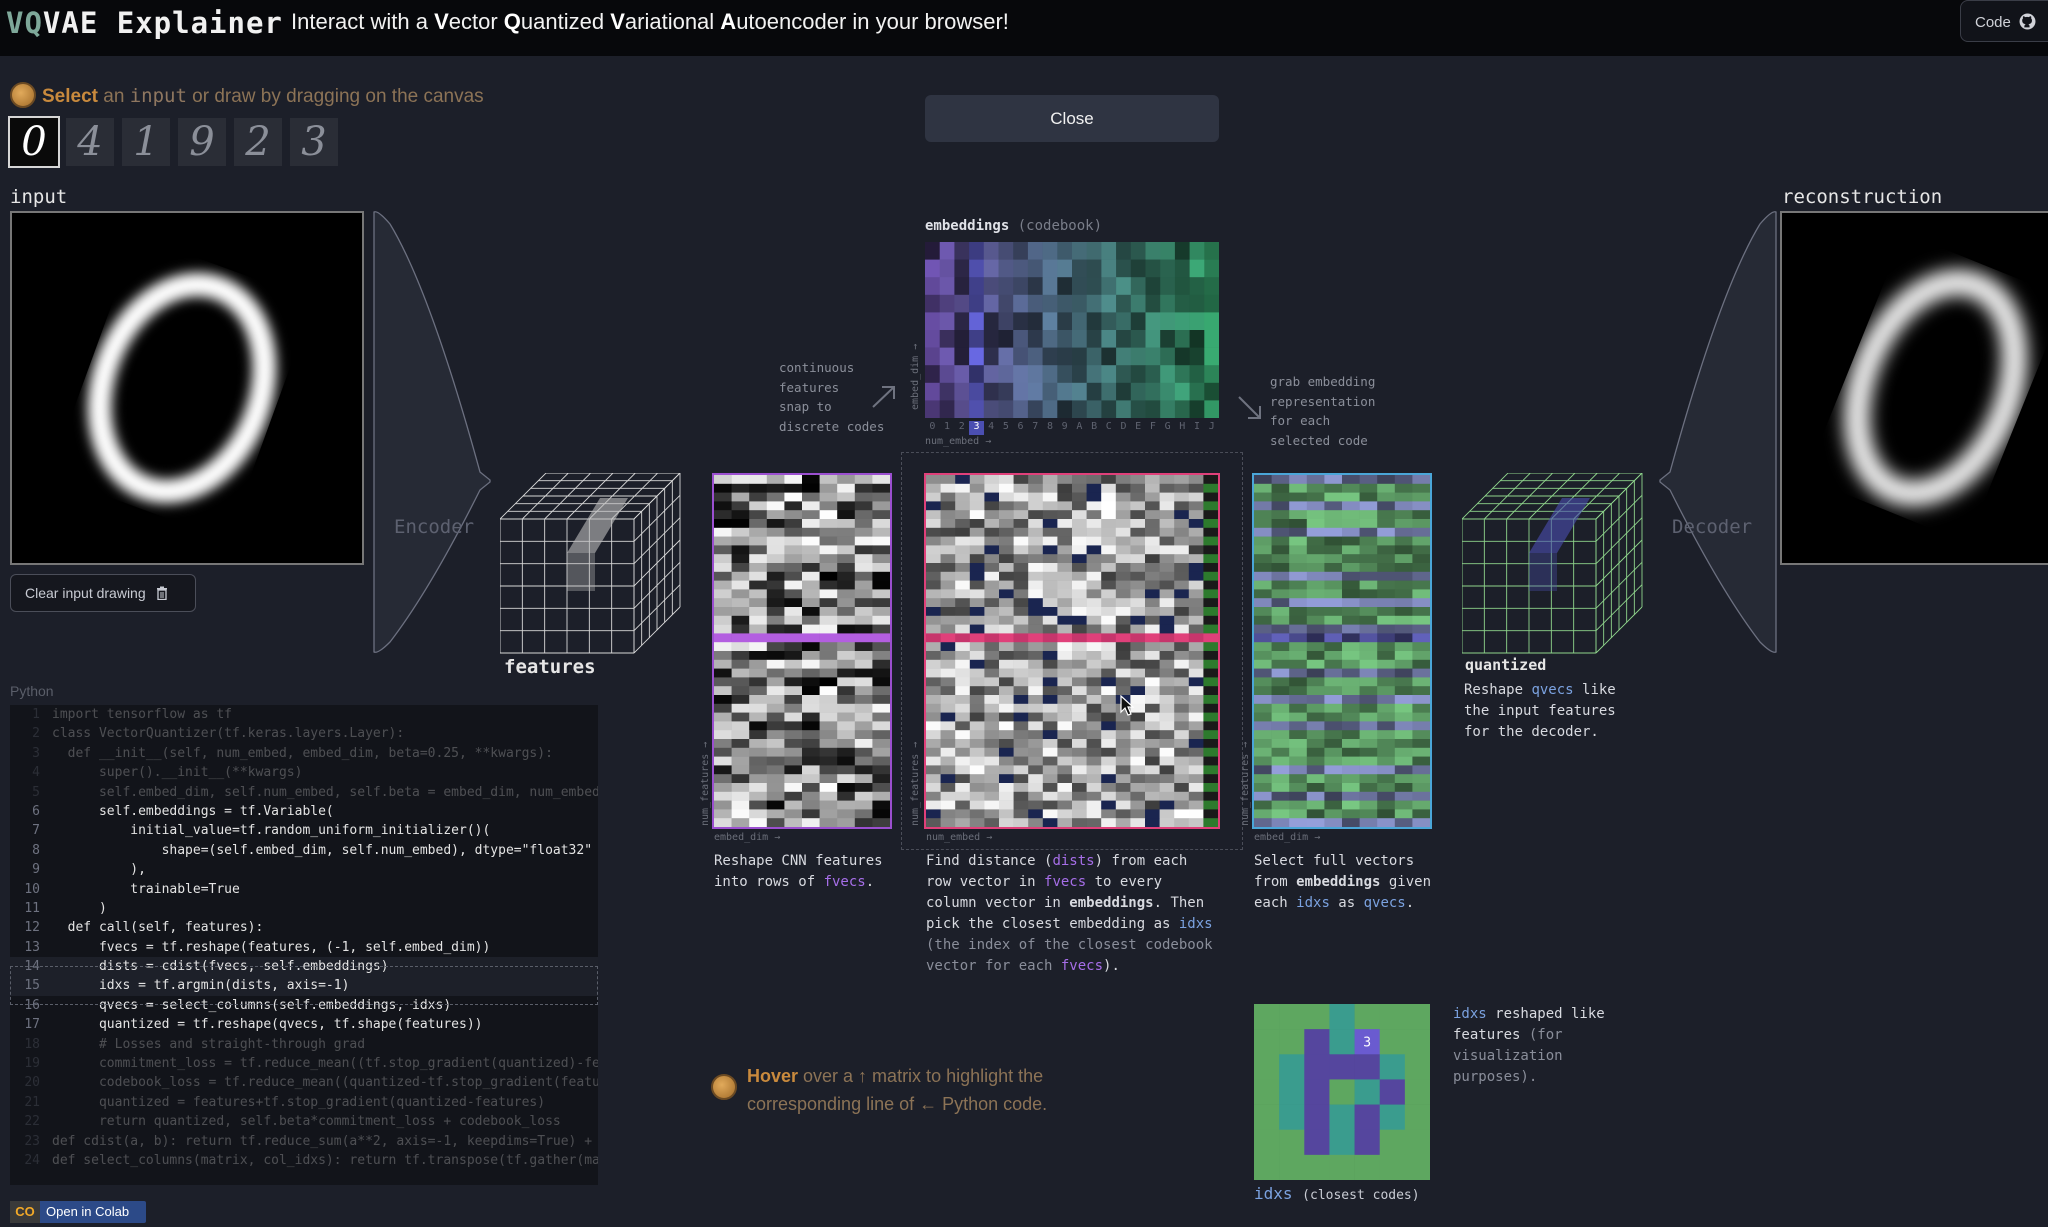 The image size is (2048, 1227). I want to click on digit-thumbnail: 9, so click(202, 142).